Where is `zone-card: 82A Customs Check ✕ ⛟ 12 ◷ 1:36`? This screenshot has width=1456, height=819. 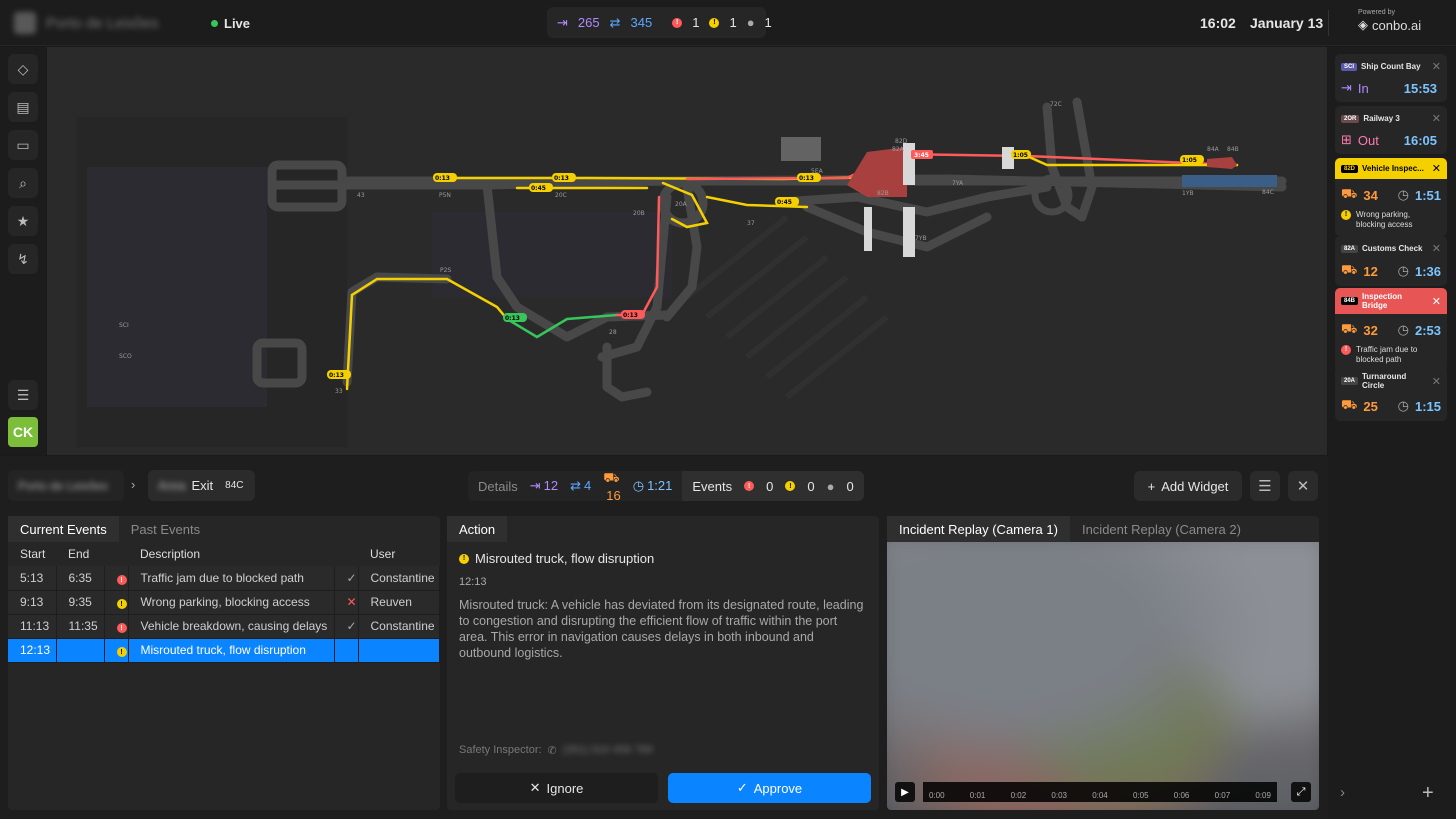
zone-card: 82A Customs Check ✕ ⛟ 12 ◷ 1:36 is located at coordinates (1391, 261).